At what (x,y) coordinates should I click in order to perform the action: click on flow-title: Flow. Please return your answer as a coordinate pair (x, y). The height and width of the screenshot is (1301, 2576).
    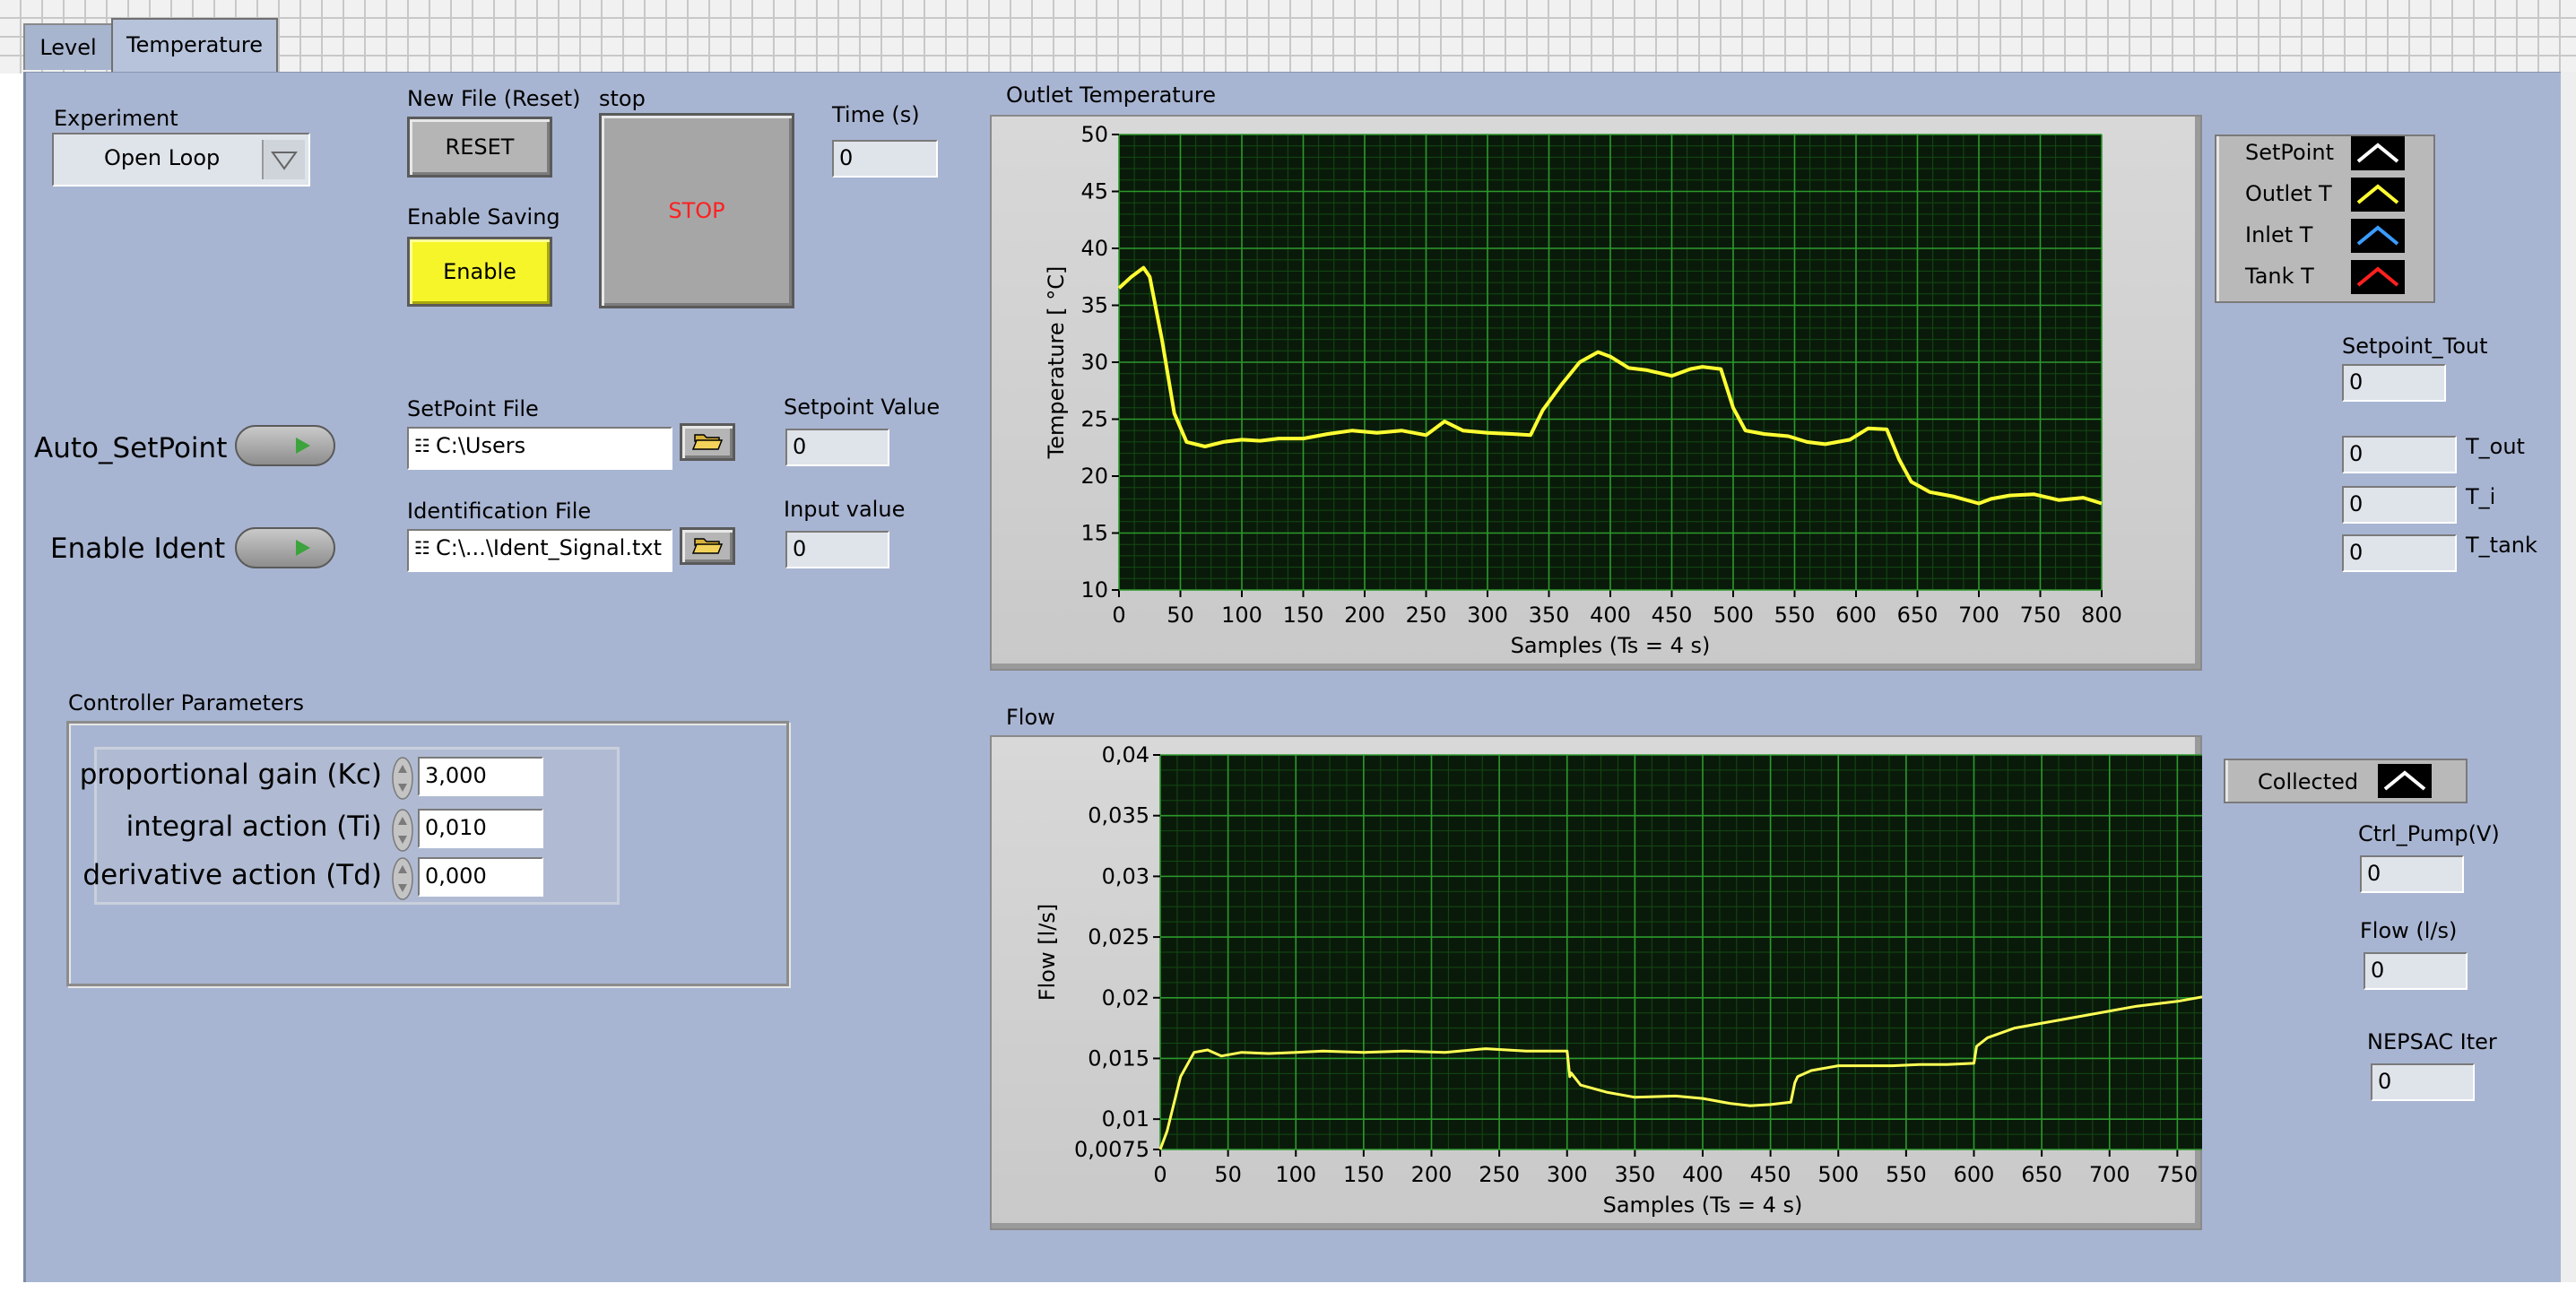
    Looking at the image, I should click on (1030, 717).